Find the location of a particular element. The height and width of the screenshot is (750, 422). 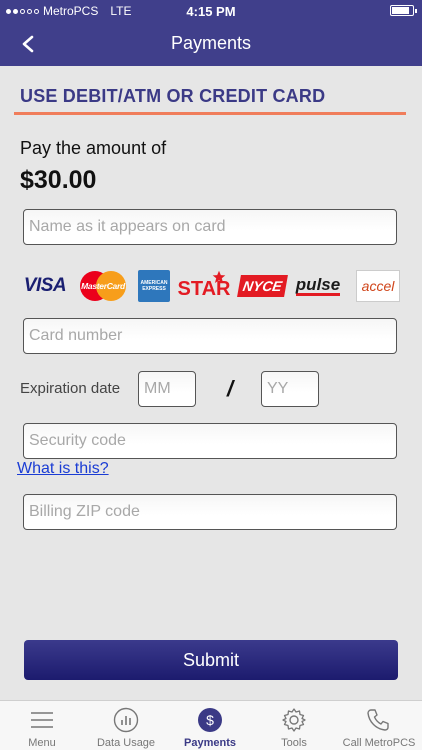

star-logo: STAR is located at coordinates (204, 286).